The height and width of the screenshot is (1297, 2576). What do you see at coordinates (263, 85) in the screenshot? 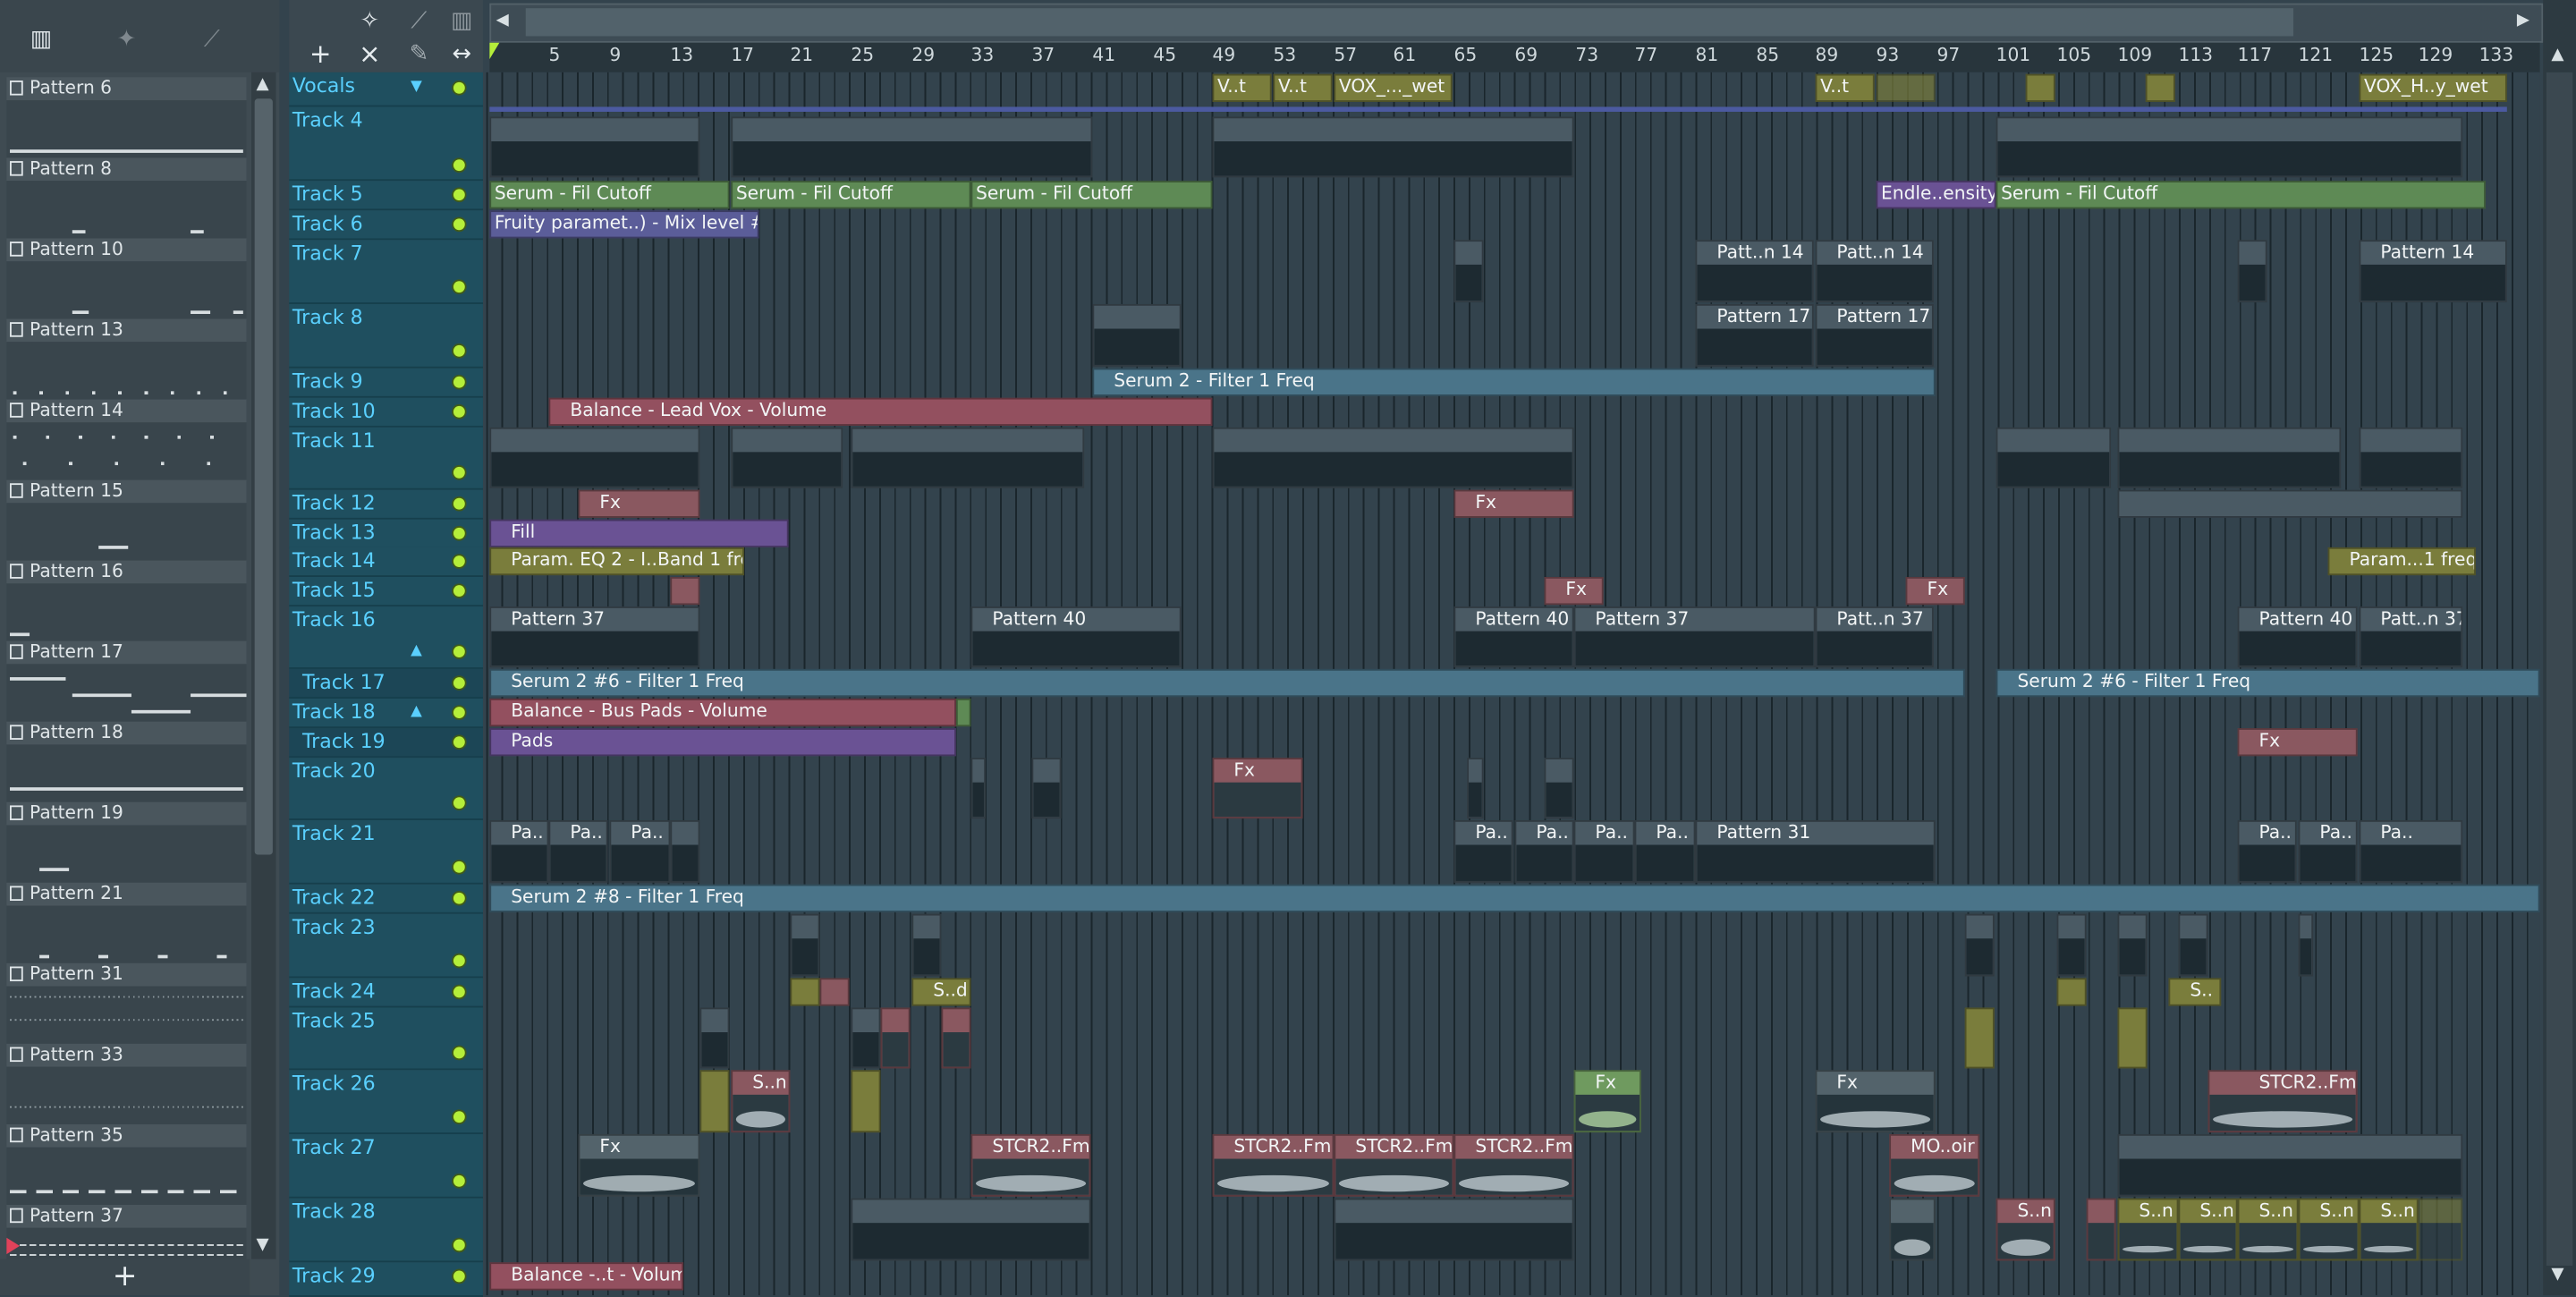
I see `scroll-up-icon: ▲` at bounding box center [263, 85].